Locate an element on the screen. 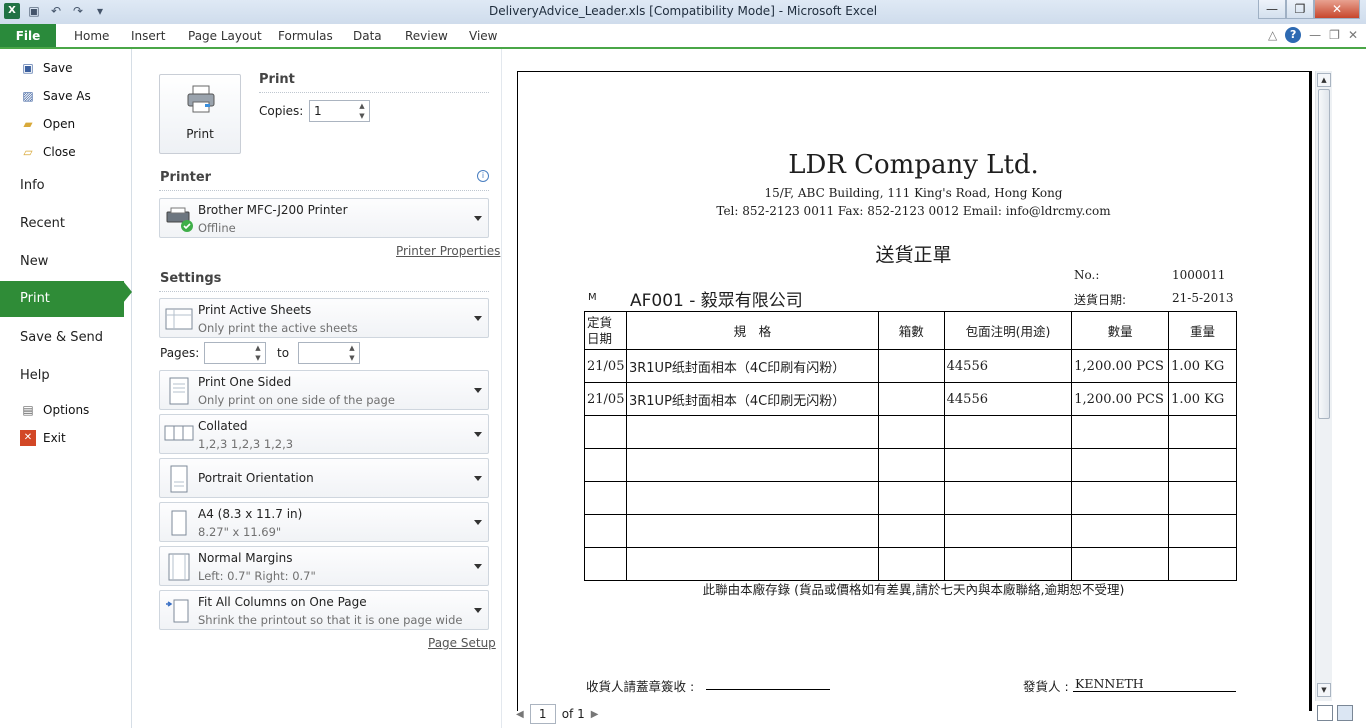 The width and height of the screenshot is (1366, 728). cell-spec: 3R1UP纸封面相本（4C印刷无闪粉） is located at coordinates (752, 399).